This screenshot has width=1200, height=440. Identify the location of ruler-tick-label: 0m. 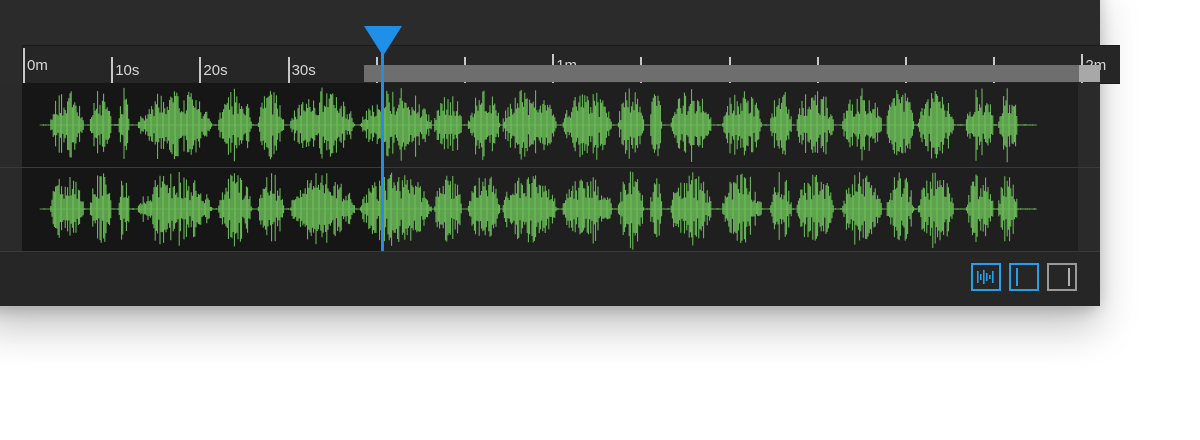
(37, 65).